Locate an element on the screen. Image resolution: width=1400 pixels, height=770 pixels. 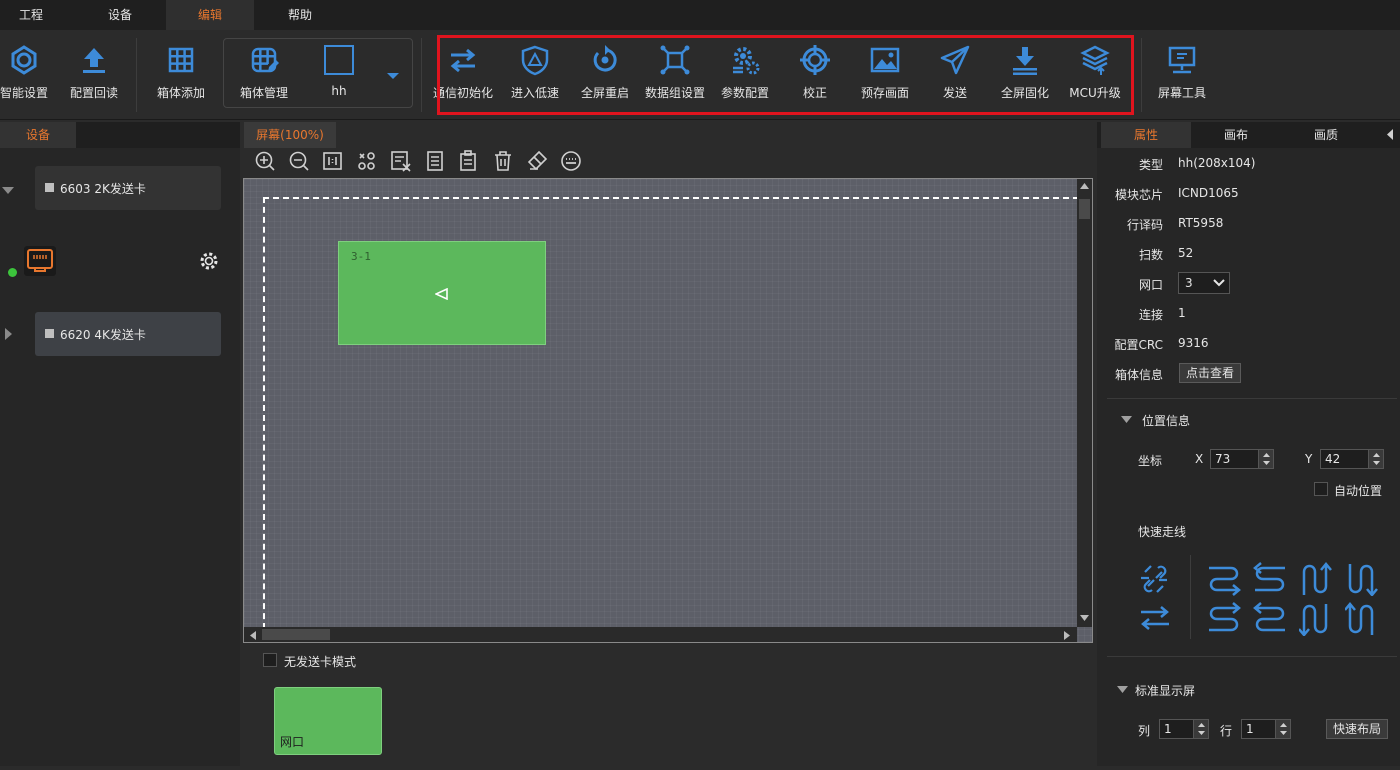
device-card-label: 6620 4K发送卡 is located at coordinates (103, 335).